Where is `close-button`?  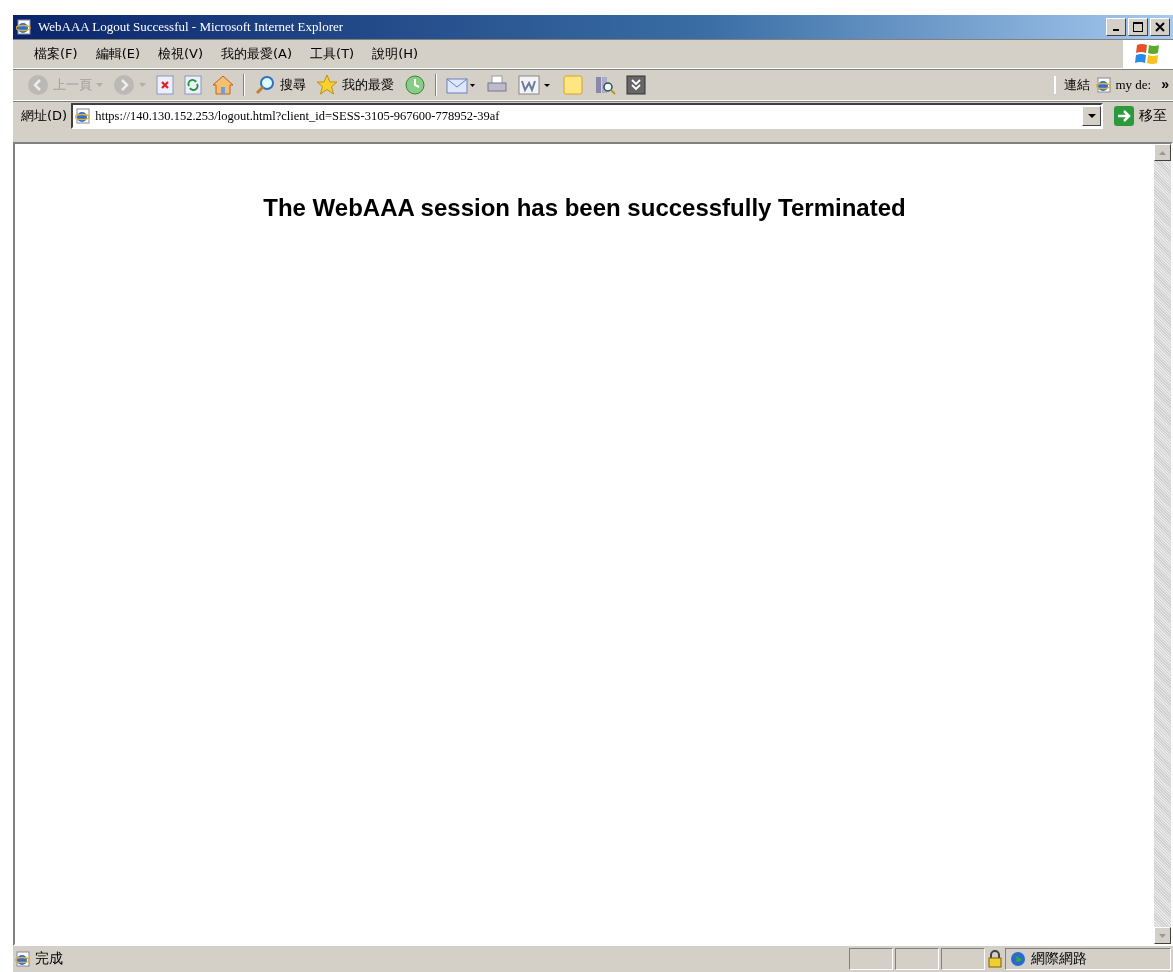
close-button is located at coordinates (1160, 27).